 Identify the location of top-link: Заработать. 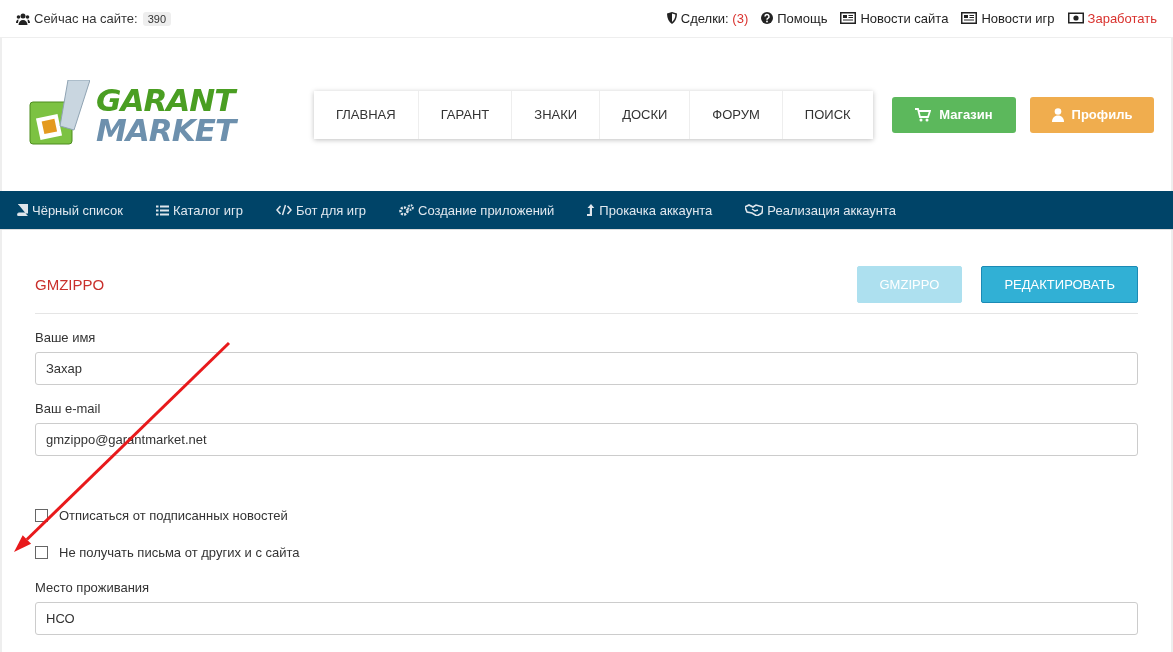
(1112, 18).